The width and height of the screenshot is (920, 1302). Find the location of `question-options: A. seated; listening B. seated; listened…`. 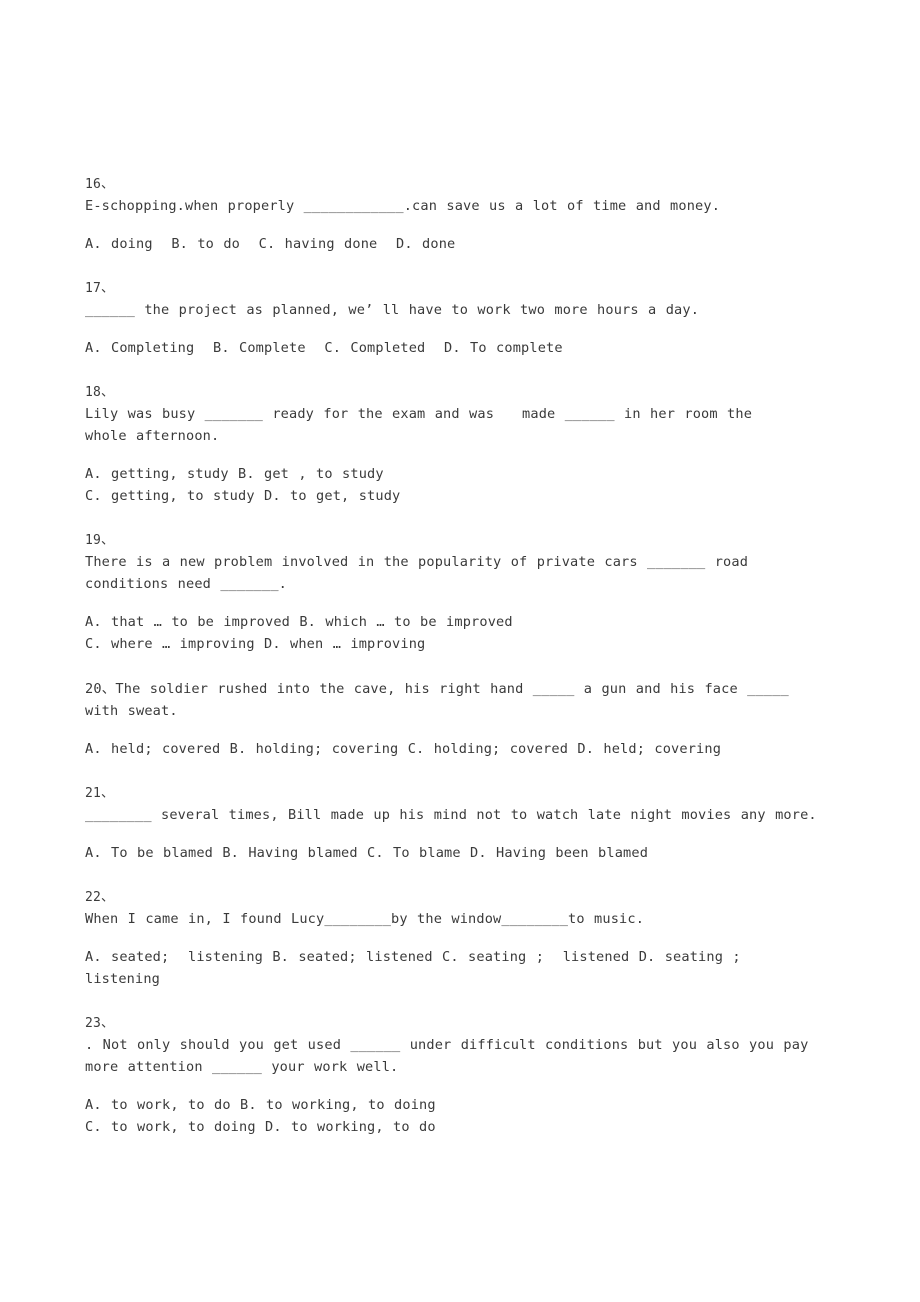

question-options: A. seated; listening B. seated; listened… is located at coordinates (413, 968).